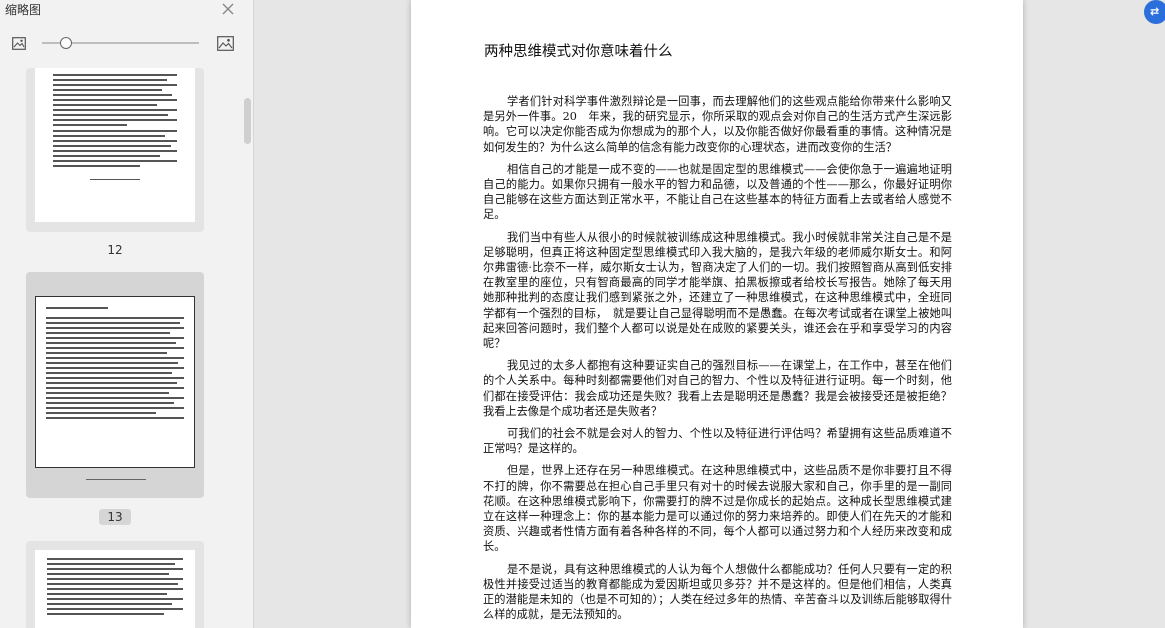 The width and height of the screenshot is (1165, 628). What do you see at coordinates (115, 517) in the screenshot?
I see `thumbnail-label-13: 13` at bounding box center [115, 517].